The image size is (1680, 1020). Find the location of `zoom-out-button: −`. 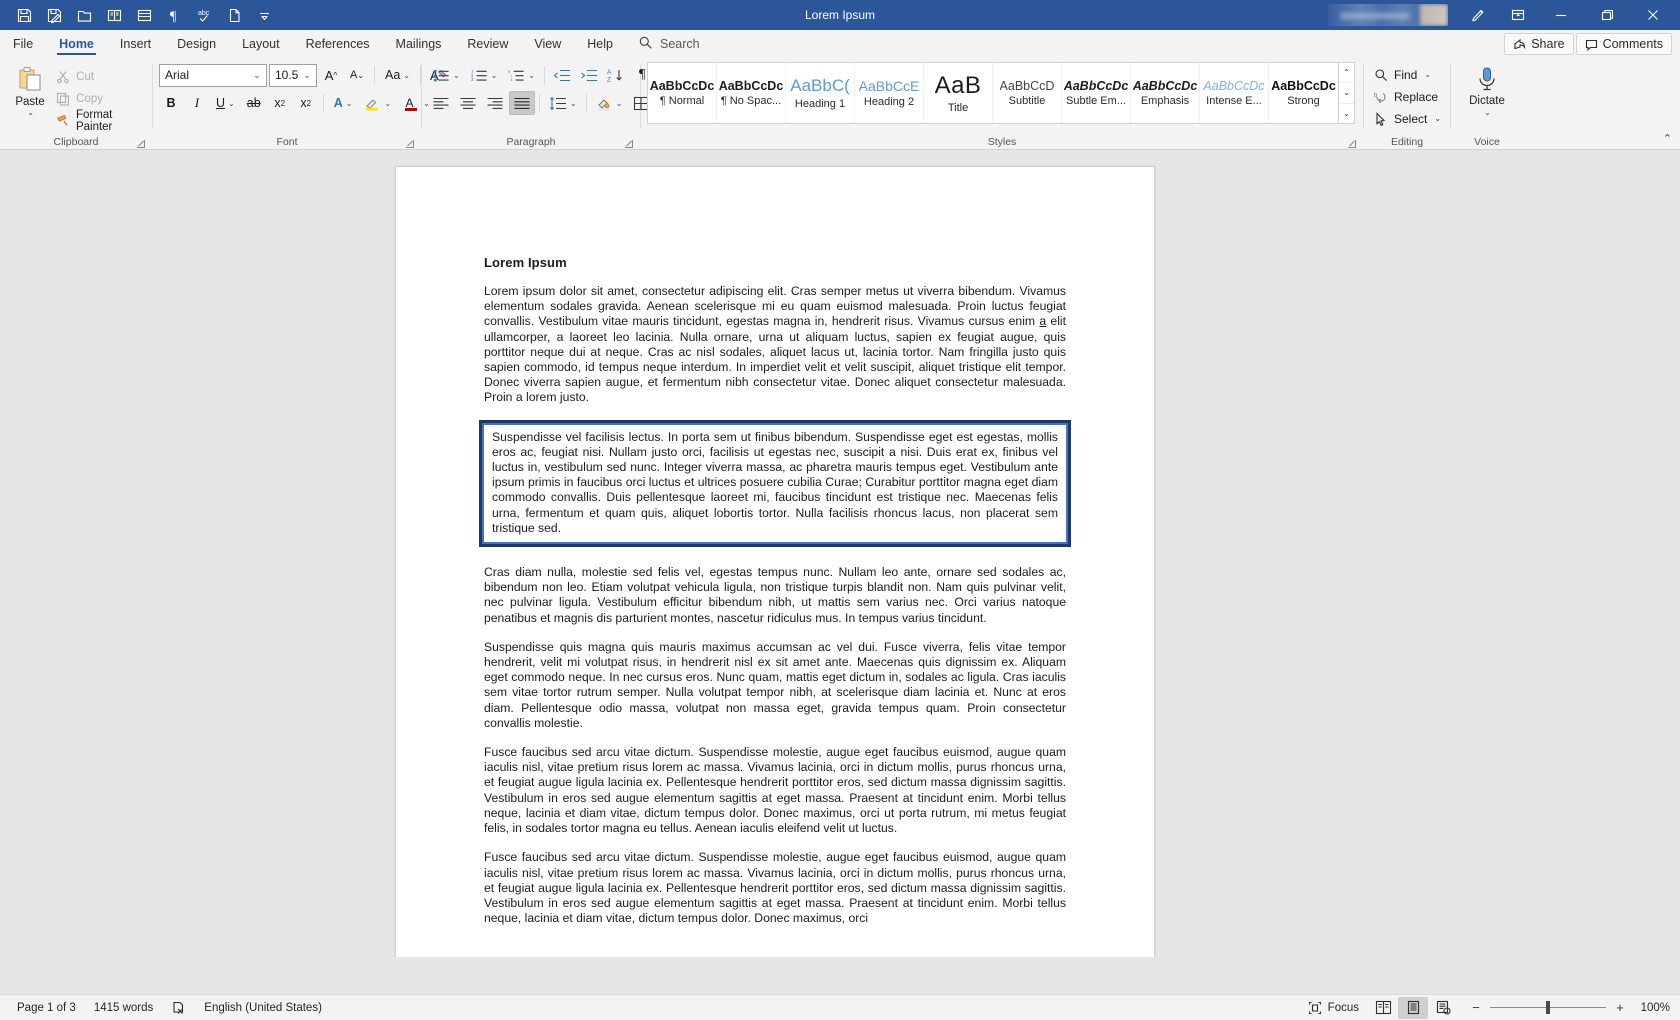

zoom-out-button: − is located at coordinates (1476, 1007).